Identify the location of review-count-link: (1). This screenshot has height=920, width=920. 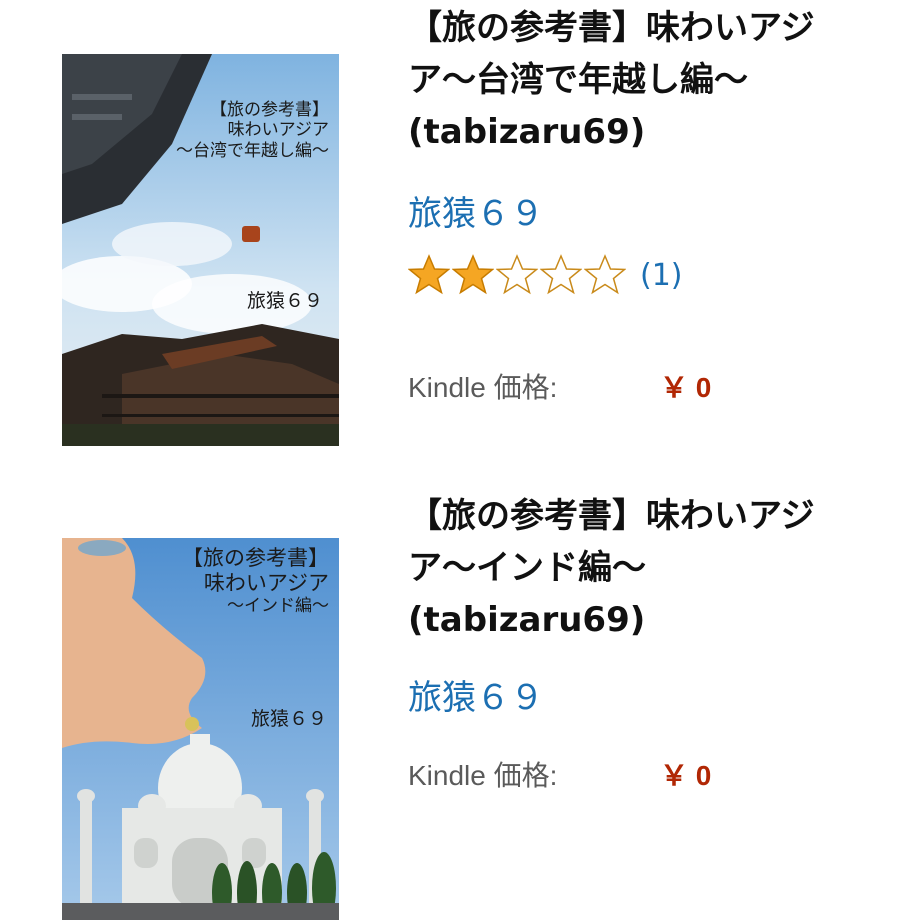
(661, 275).